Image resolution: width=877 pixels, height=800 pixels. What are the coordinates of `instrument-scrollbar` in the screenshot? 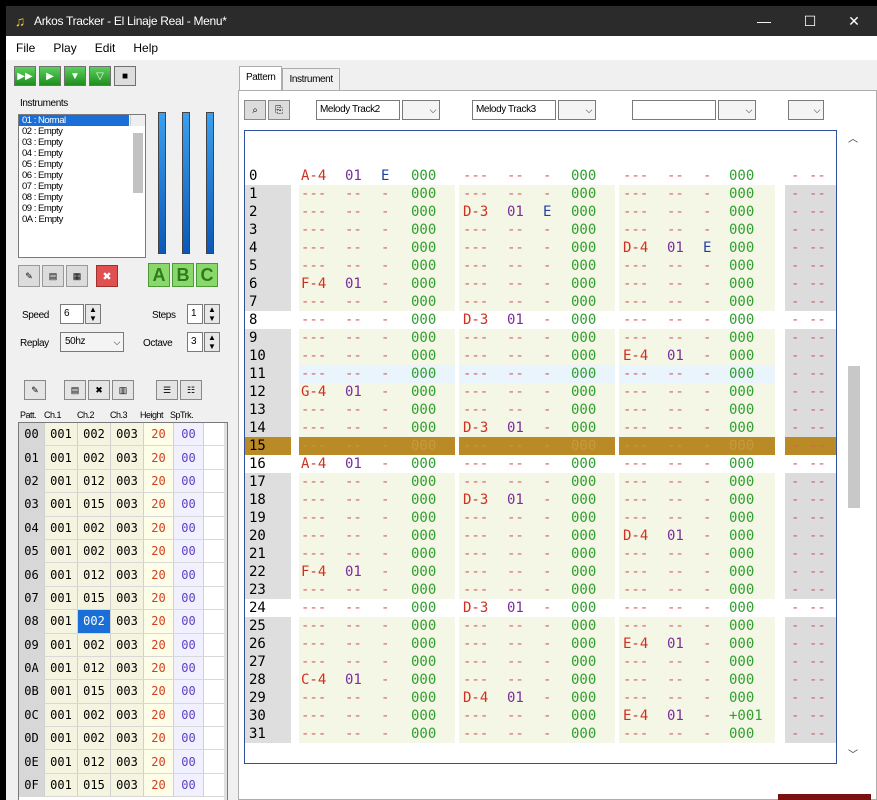 It's located at (137, 154).